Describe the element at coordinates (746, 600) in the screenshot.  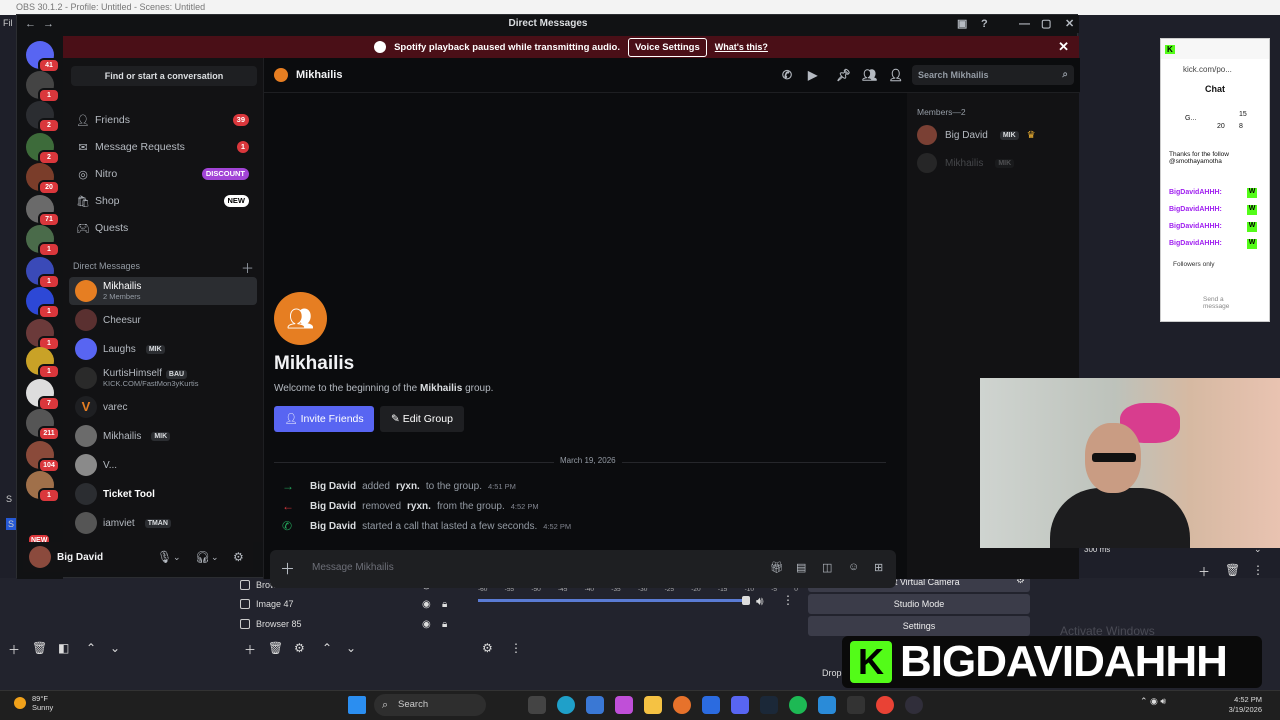
I see `volume-slider-handle` at that location.